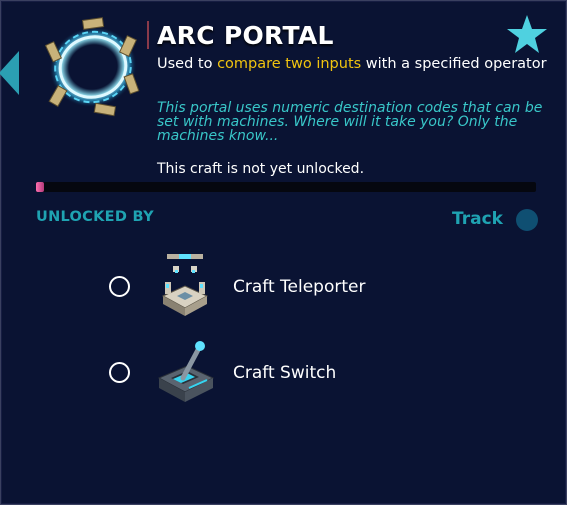 The height and width of the screenshot is (505, 567). Describe the element at coordinates (10, 73) in the screenshot. I see `previous-arrow-icon` at that location.